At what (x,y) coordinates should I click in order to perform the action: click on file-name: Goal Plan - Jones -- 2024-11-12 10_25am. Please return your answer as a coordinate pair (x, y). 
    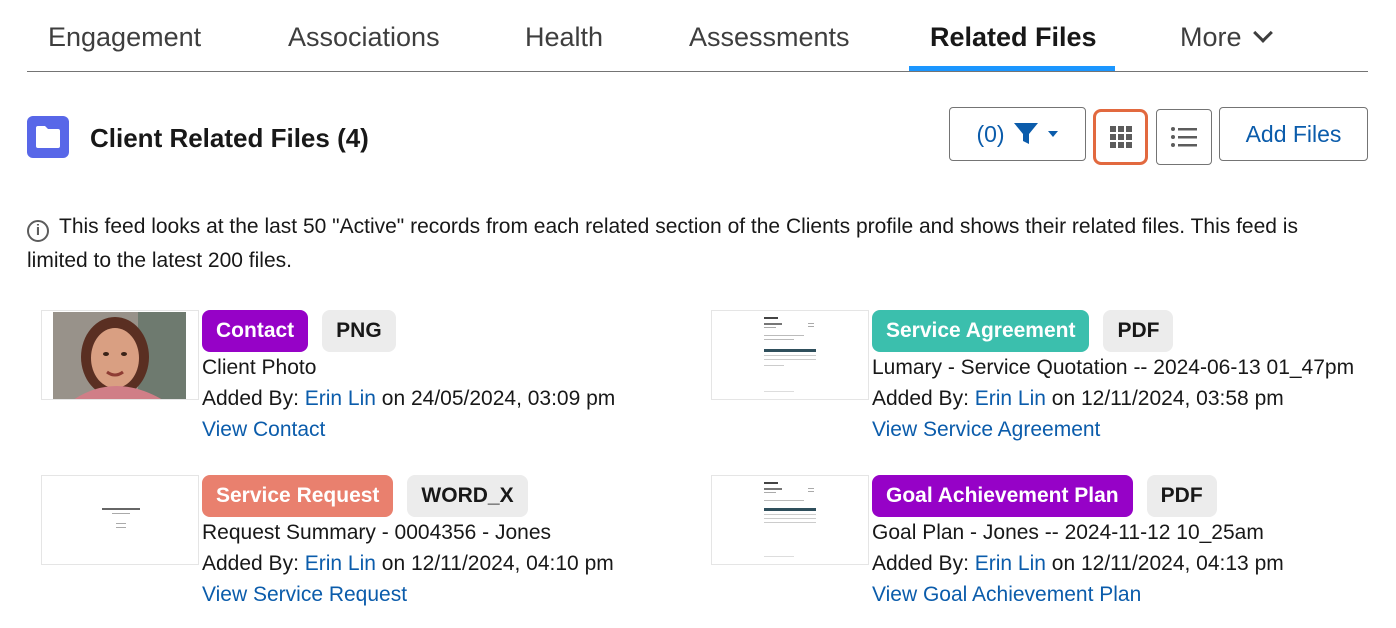
    Looking at the image, I should click on (1068, 532).